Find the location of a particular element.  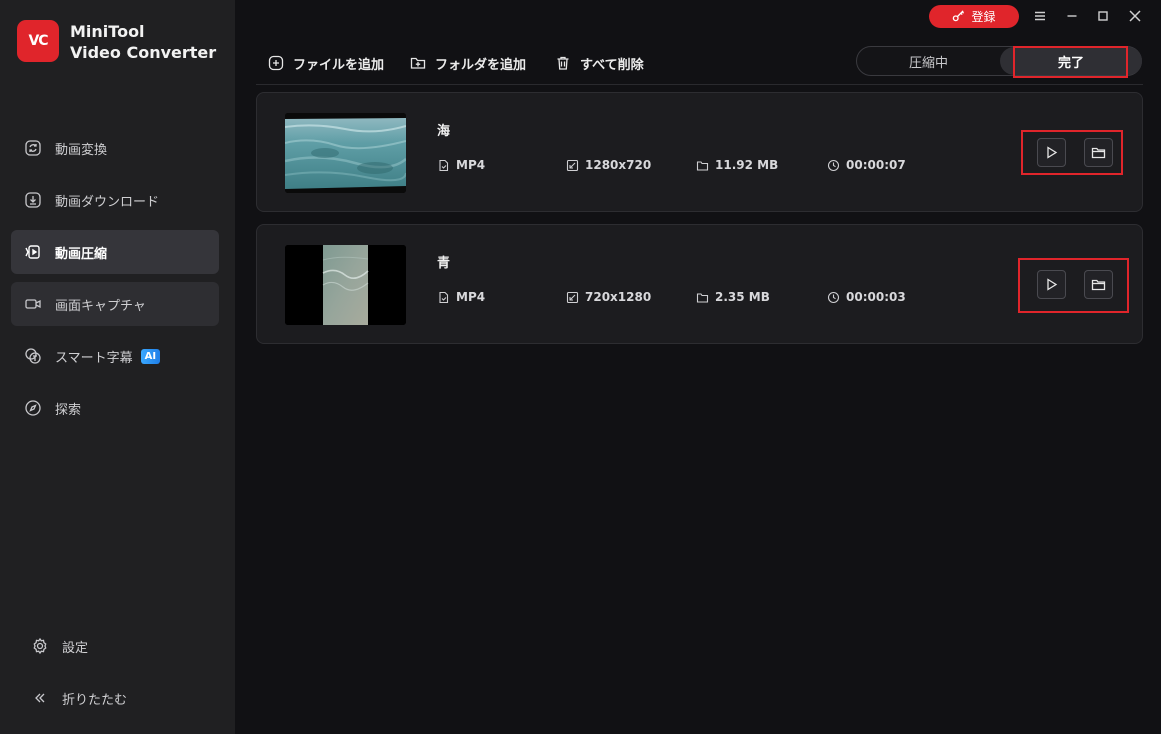

minimize-button is located at coordinates (1072, 16).